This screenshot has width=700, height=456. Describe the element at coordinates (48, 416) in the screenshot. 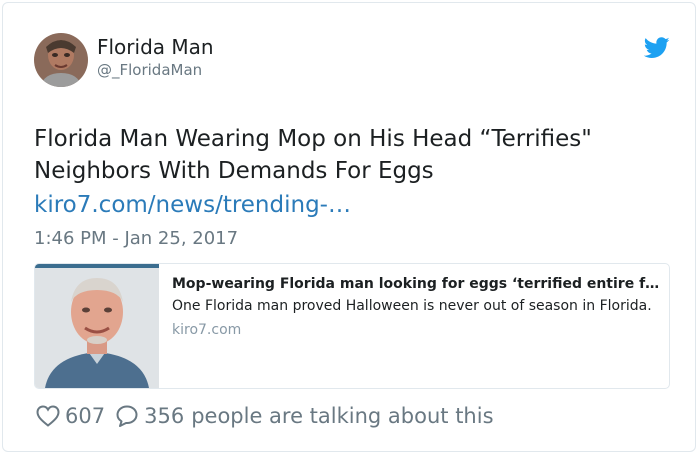

I see `heart-icon` at that location.